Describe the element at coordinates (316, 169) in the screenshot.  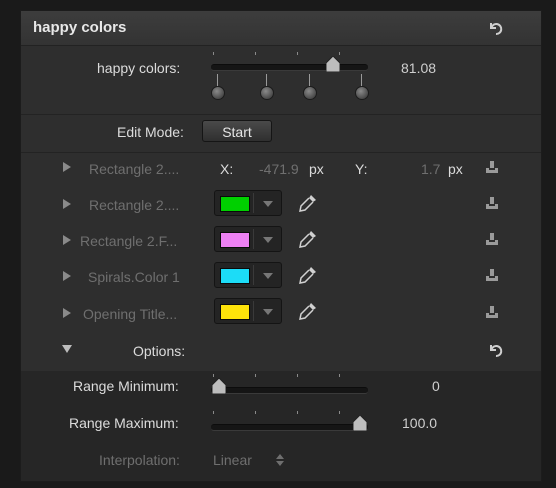
I see `x-unit: px` at that location.